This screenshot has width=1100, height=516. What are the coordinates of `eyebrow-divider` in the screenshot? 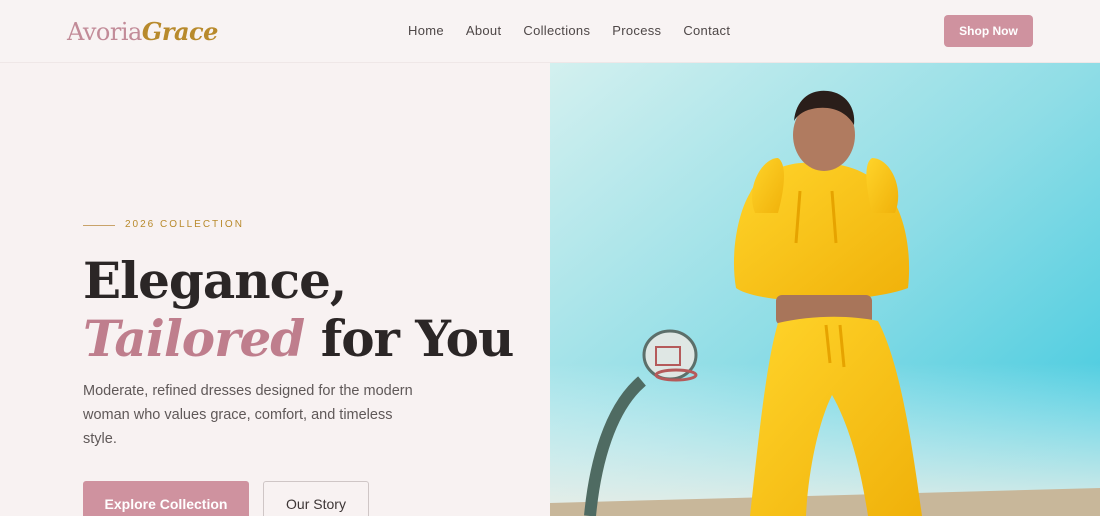 It's located at (99, 225).